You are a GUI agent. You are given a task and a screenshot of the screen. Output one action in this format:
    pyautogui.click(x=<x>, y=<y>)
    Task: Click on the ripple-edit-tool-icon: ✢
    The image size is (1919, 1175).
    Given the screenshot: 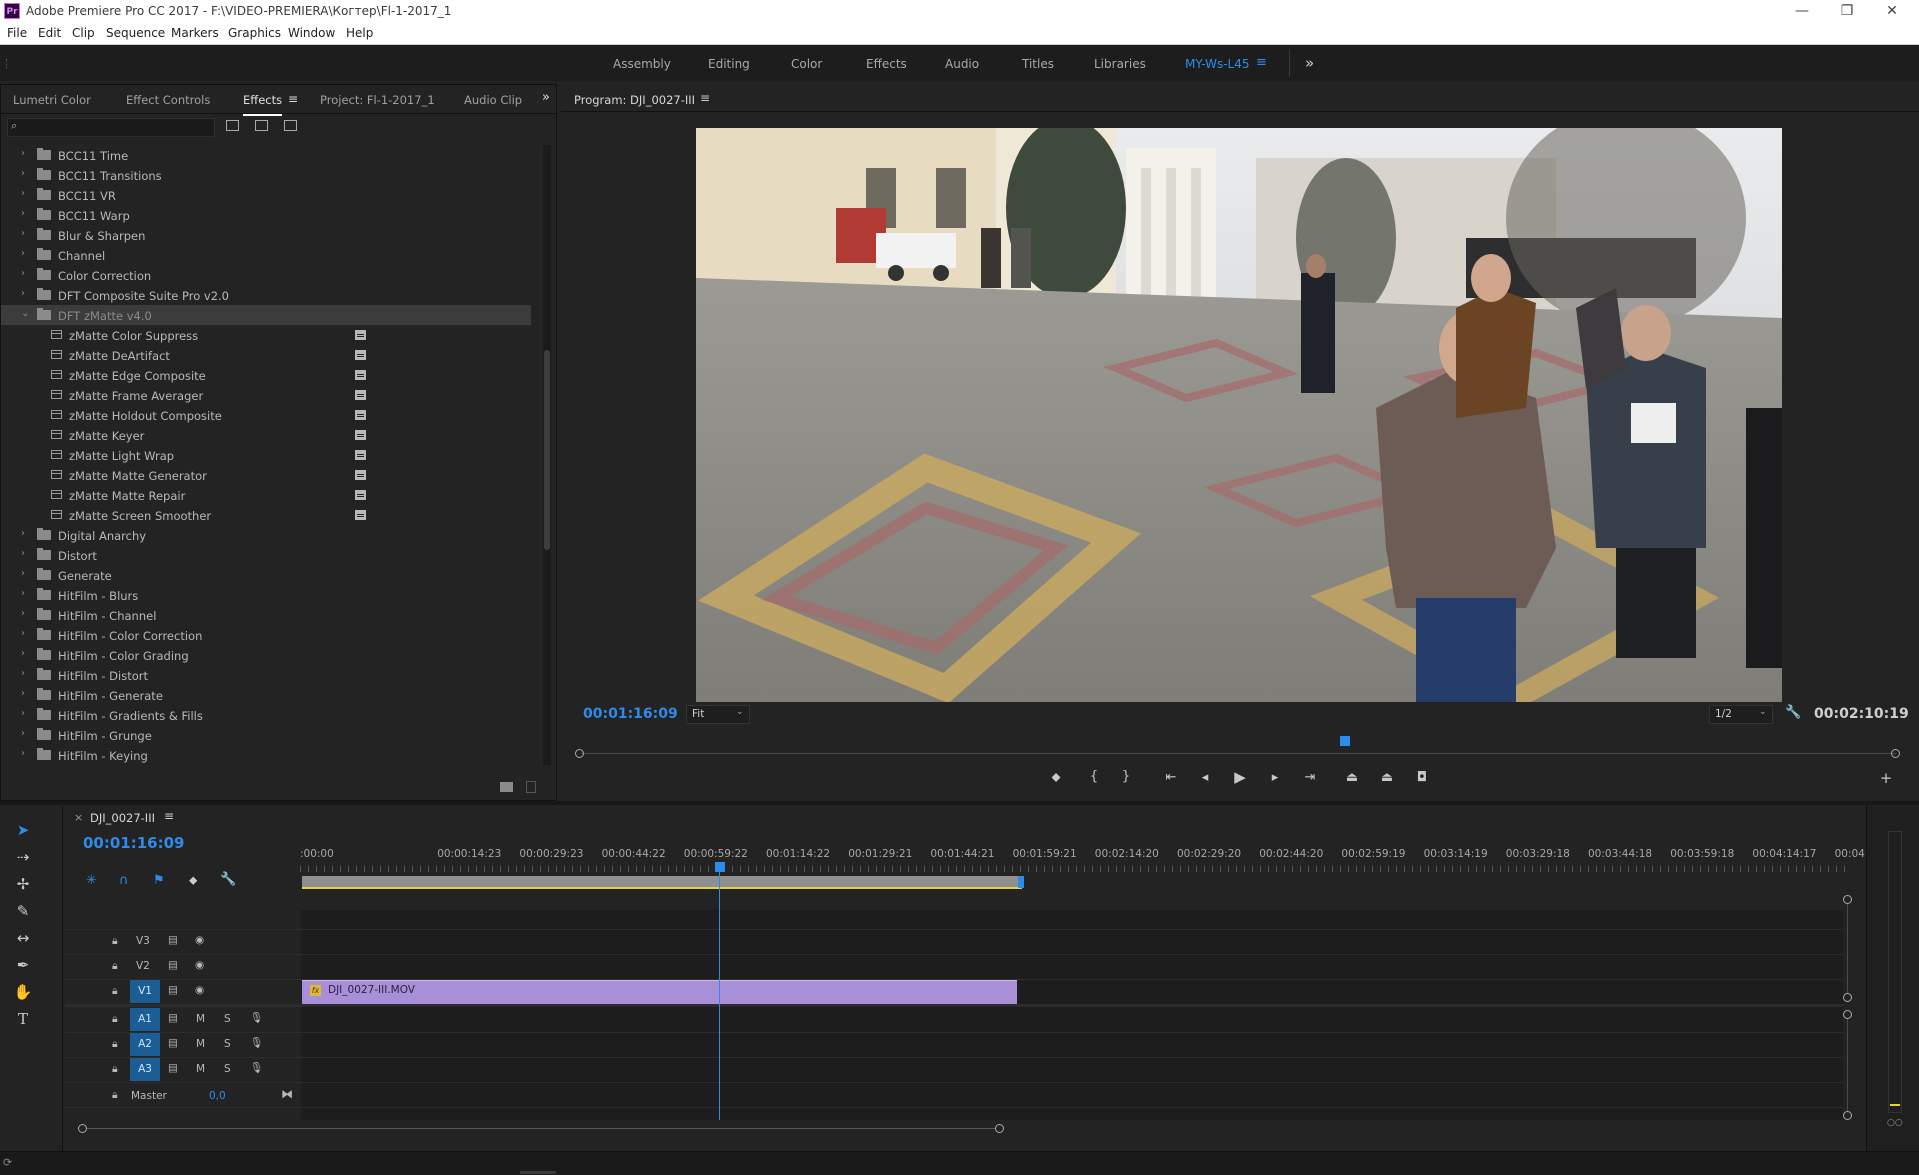 What is the action you would take?
    pyautogui.click(x=23, y=884)
    